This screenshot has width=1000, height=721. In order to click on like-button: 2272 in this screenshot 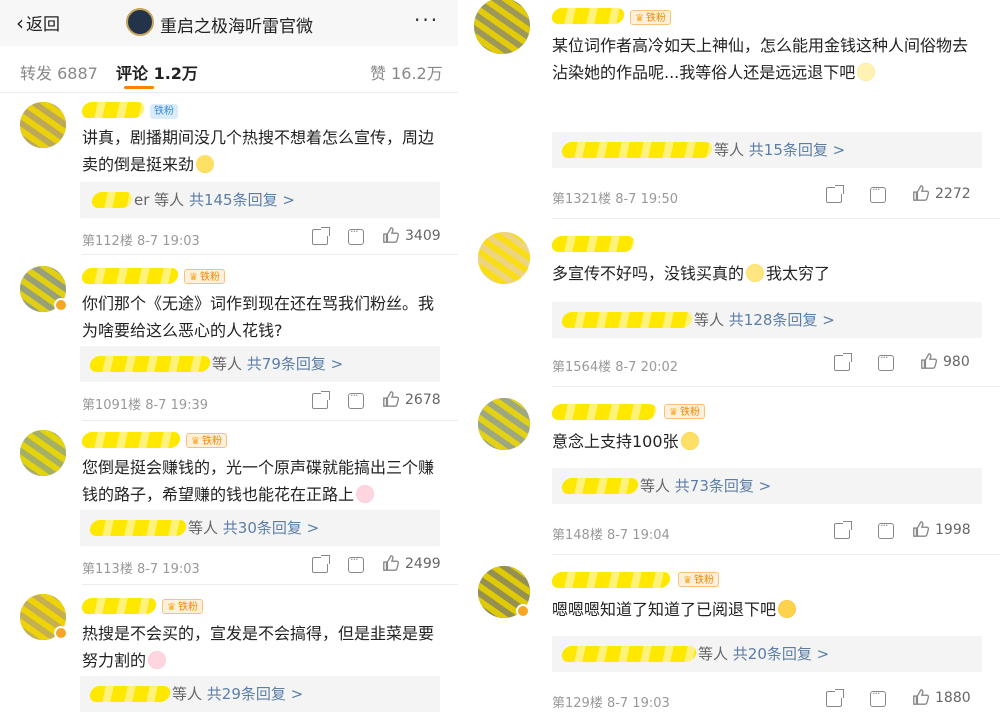, I will do `click(941, 193)`.